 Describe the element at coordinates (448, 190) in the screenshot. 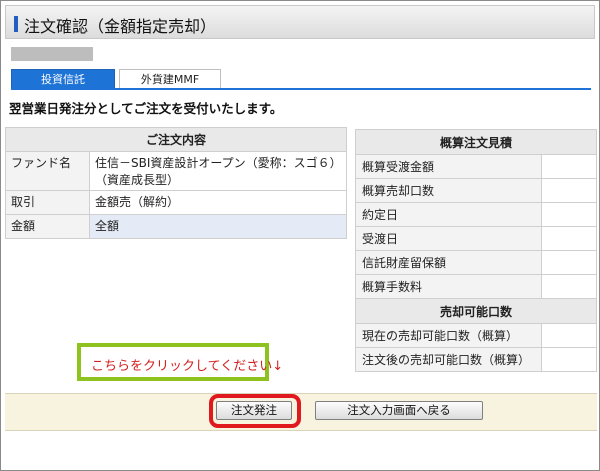

I see `estimate-label: 概算売却口数` at that location.